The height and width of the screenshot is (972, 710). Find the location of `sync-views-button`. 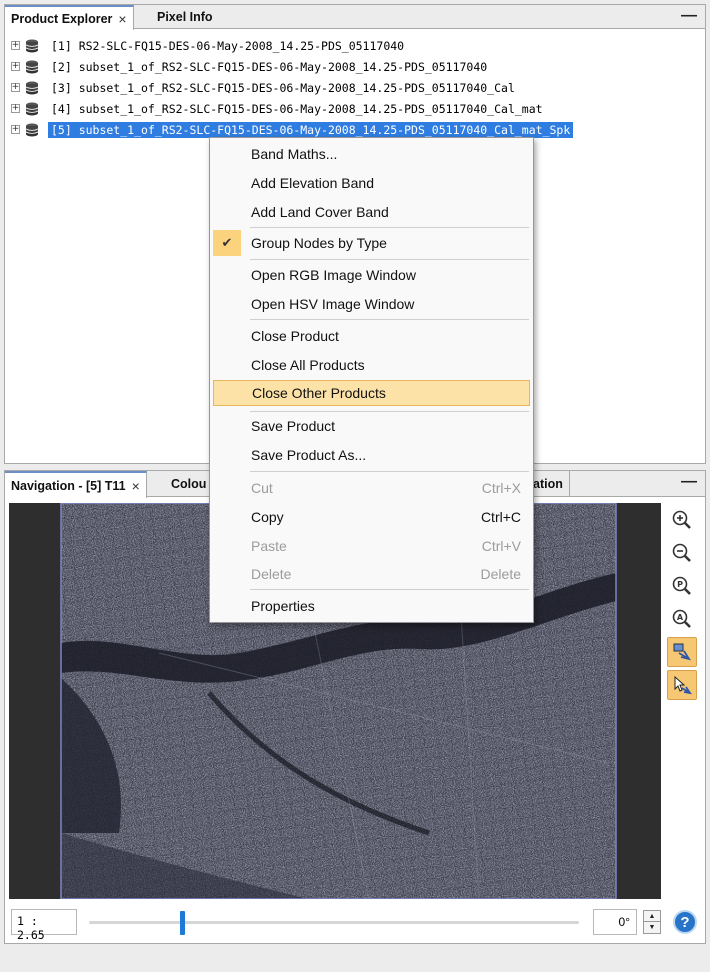

sync-views-button is located at coordinates (682, 652).